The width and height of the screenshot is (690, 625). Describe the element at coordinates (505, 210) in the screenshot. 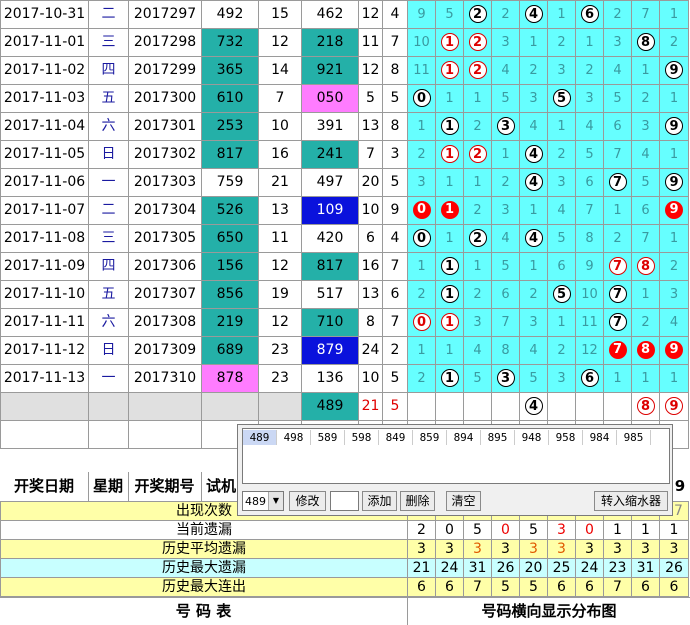

I see `dist-cell-3: 3` at that location.